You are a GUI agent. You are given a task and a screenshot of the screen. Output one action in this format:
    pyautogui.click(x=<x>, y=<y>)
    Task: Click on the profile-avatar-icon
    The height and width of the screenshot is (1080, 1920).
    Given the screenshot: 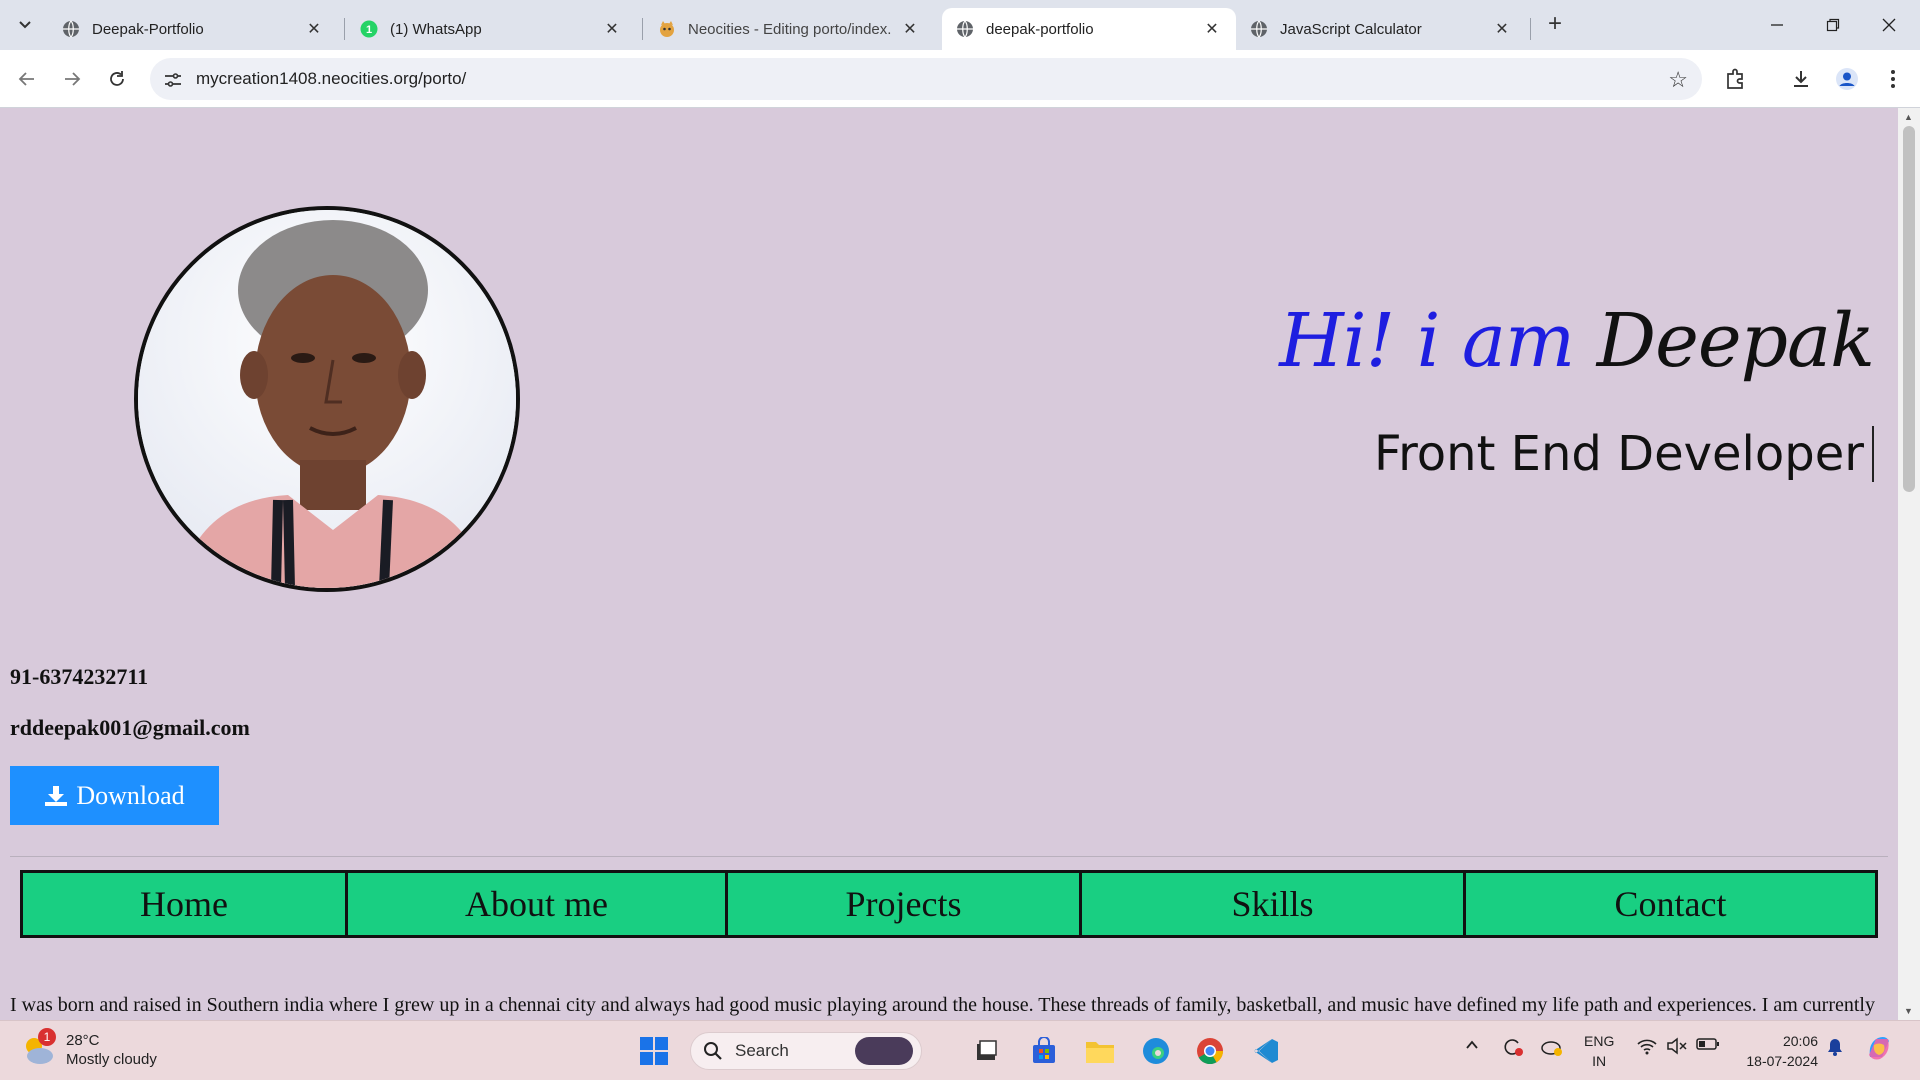 What is the action you would take?
    pyautogui.click(x=1847, y=79)
    